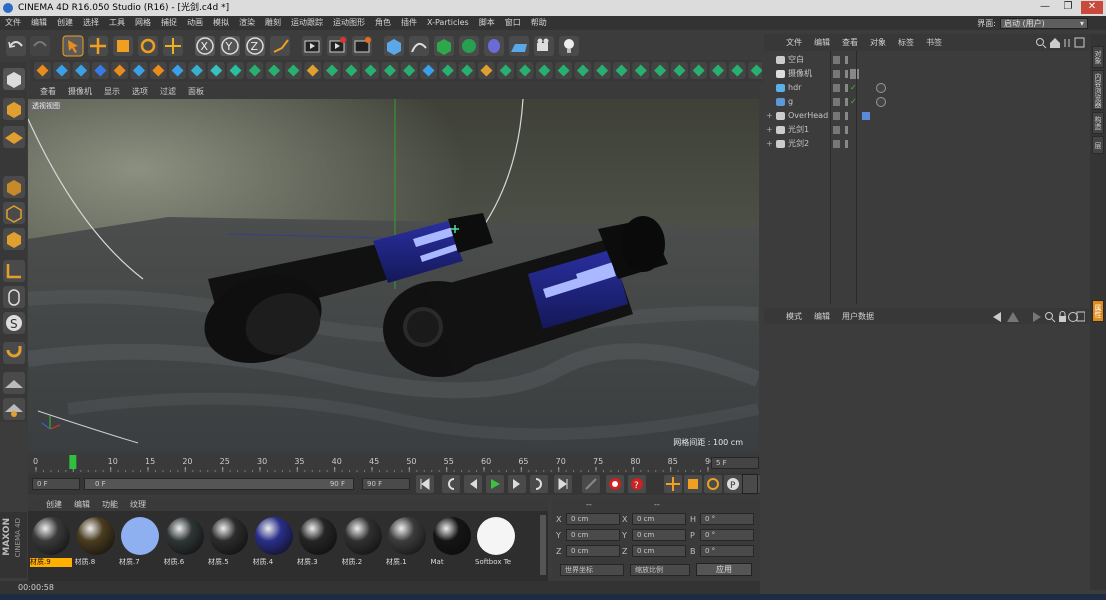 Image resolution: width=1106 pixels, height=600 pixels. I want to click on autokey-icon: ?, so click(637, 484).